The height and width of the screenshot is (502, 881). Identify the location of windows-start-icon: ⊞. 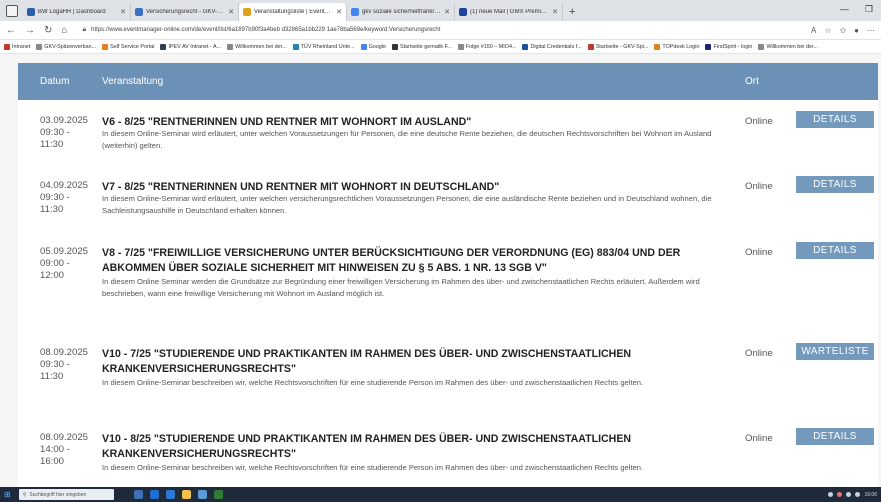
(7, 494).